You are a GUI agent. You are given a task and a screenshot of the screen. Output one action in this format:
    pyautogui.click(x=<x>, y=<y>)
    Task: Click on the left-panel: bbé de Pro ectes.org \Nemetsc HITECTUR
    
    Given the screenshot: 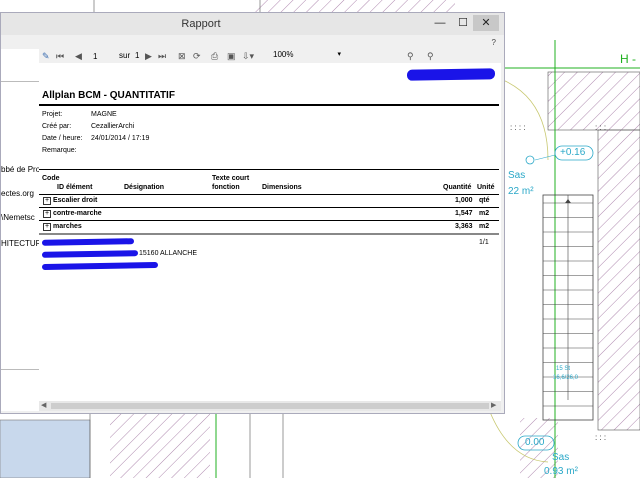 What is the action you would take?
    pyautogui.click(x=20, y=230)
    